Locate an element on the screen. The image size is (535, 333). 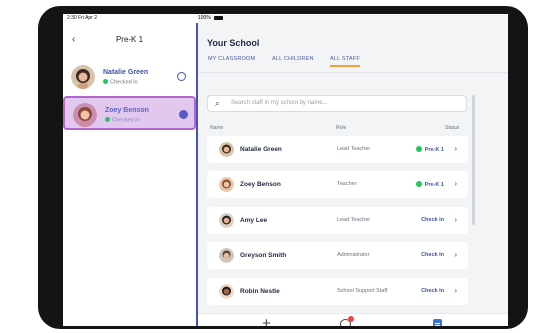
status-time: 2:30 Fri Apr 2 is located at coordinates (82, 18).